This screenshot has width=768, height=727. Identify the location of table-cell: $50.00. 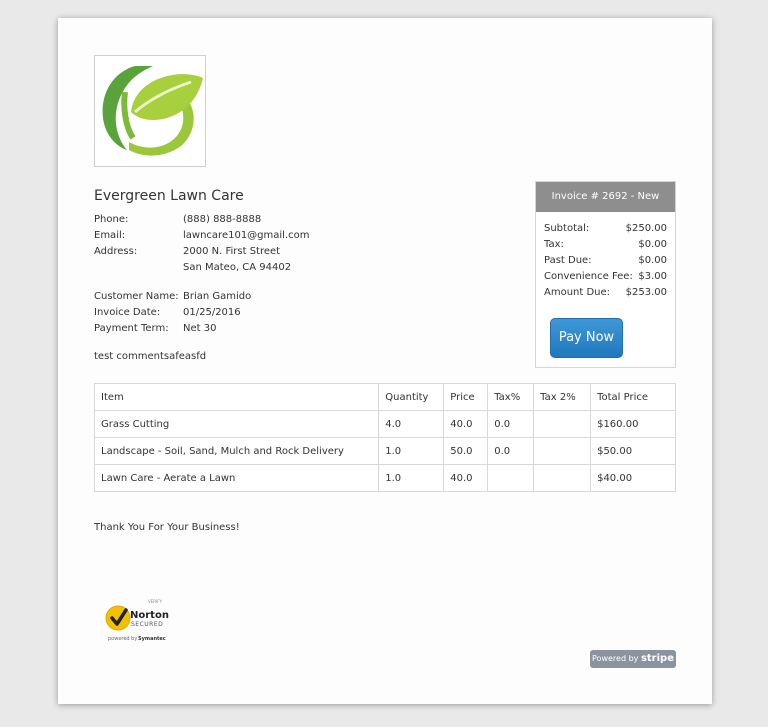
(633, 451).